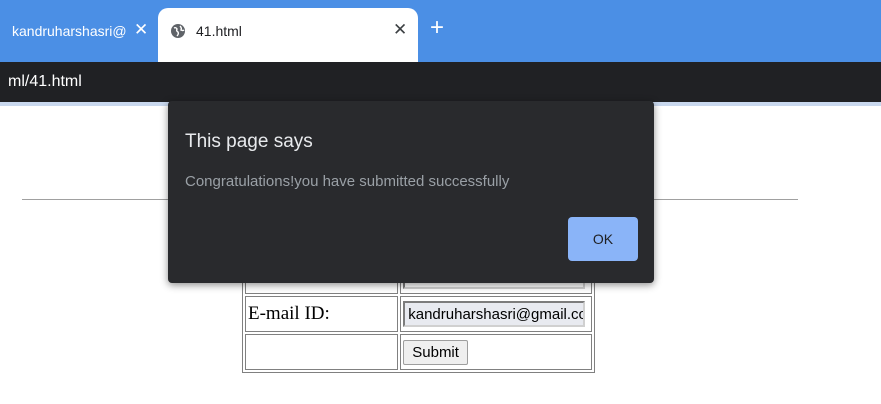 The width and height of the screenshot is (881, 404). I want to click on tab-title: kandruharshasri@g, so click(69, 31).